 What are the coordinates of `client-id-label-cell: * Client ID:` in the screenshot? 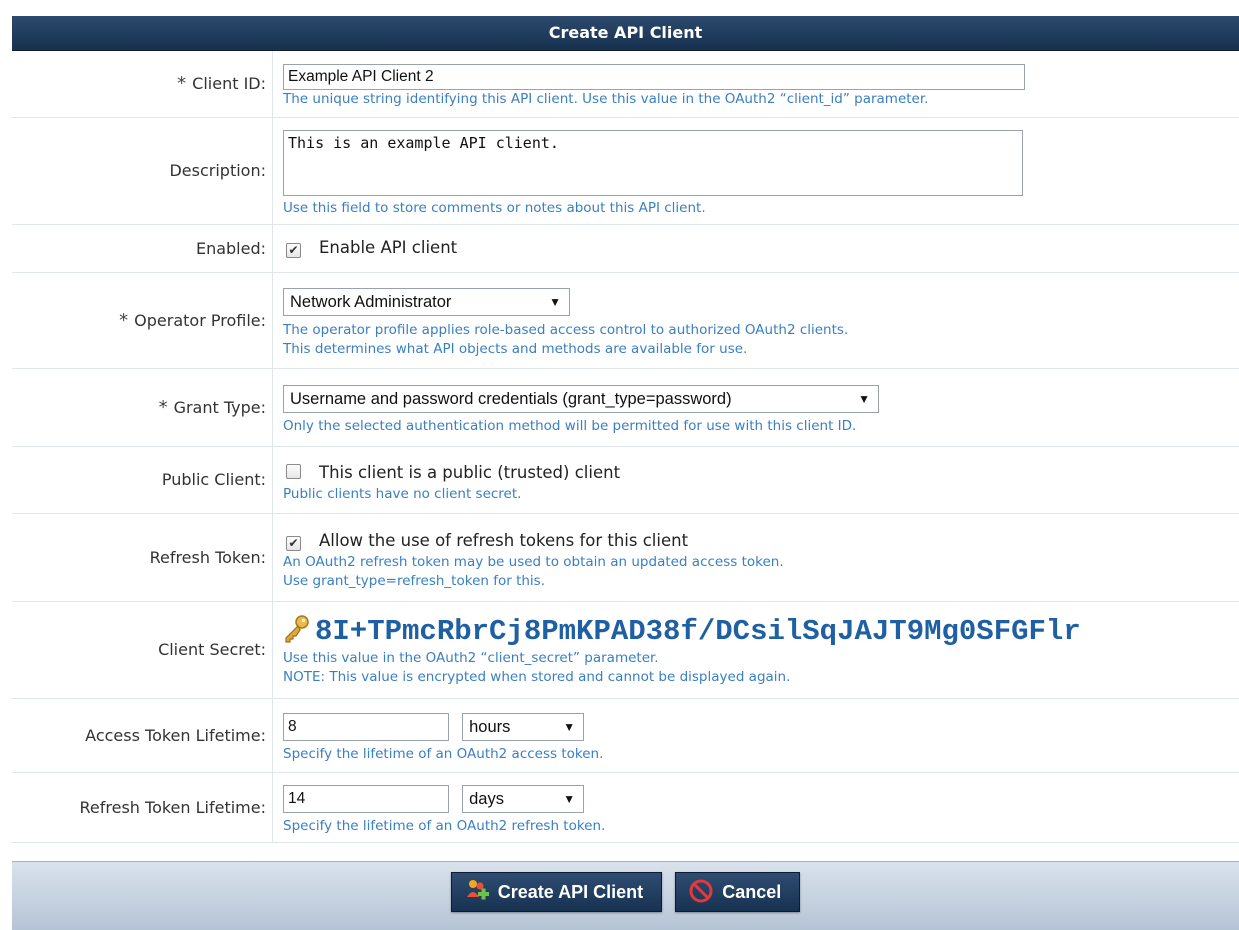 It's located at (142, 84).